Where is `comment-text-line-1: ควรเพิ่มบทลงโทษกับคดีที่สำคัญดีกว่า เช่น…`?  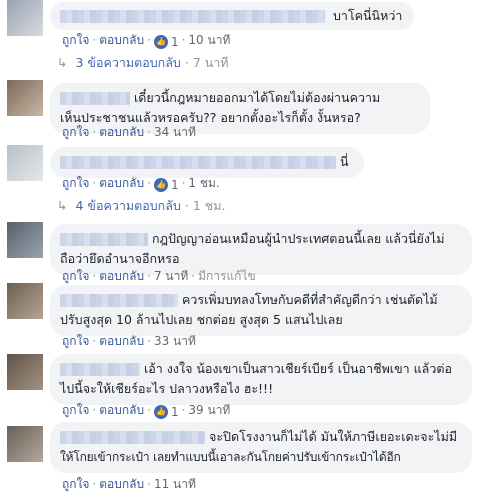 comment-text-line-1: ควรเพิ่มบทลงโทษกับคดีที่สำคัญดีกว่า เช่น… is located at coordinates (310, 299).